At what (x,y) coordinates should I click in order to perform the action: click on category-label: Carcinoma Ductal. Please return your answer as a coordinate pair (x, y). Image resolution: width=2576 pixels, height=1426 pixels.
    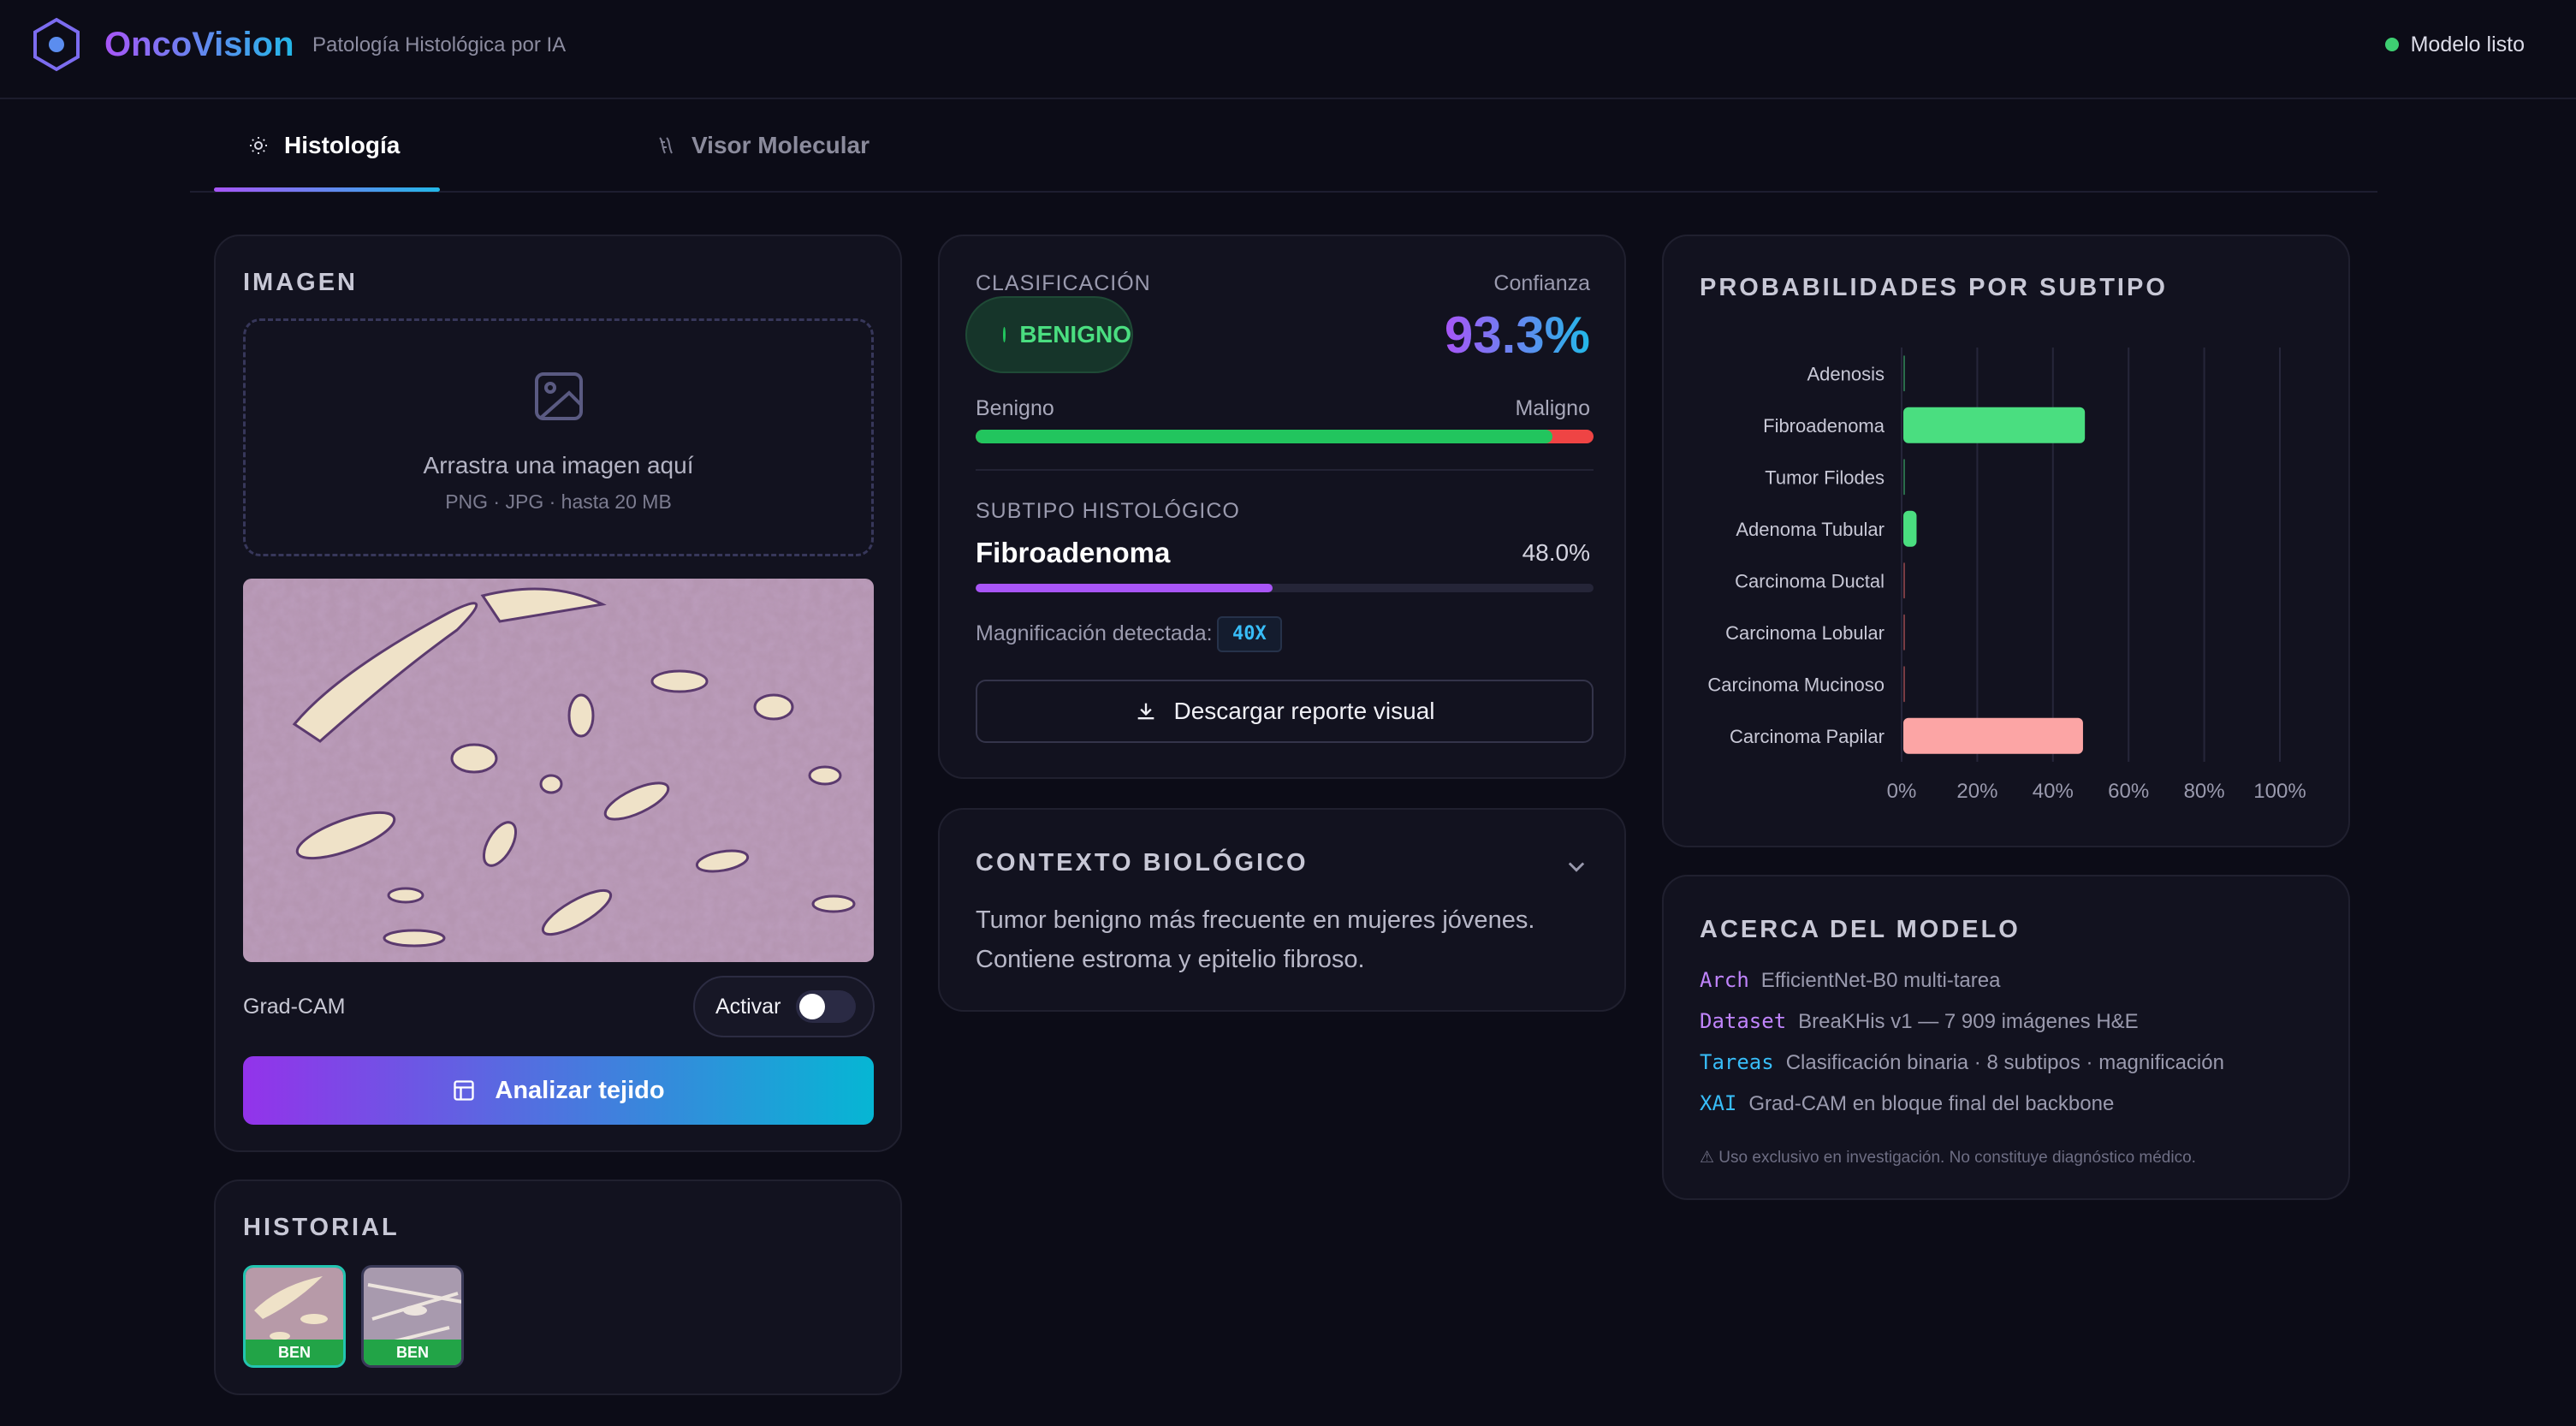
    Looking at the image, I should click on (1810, 580).